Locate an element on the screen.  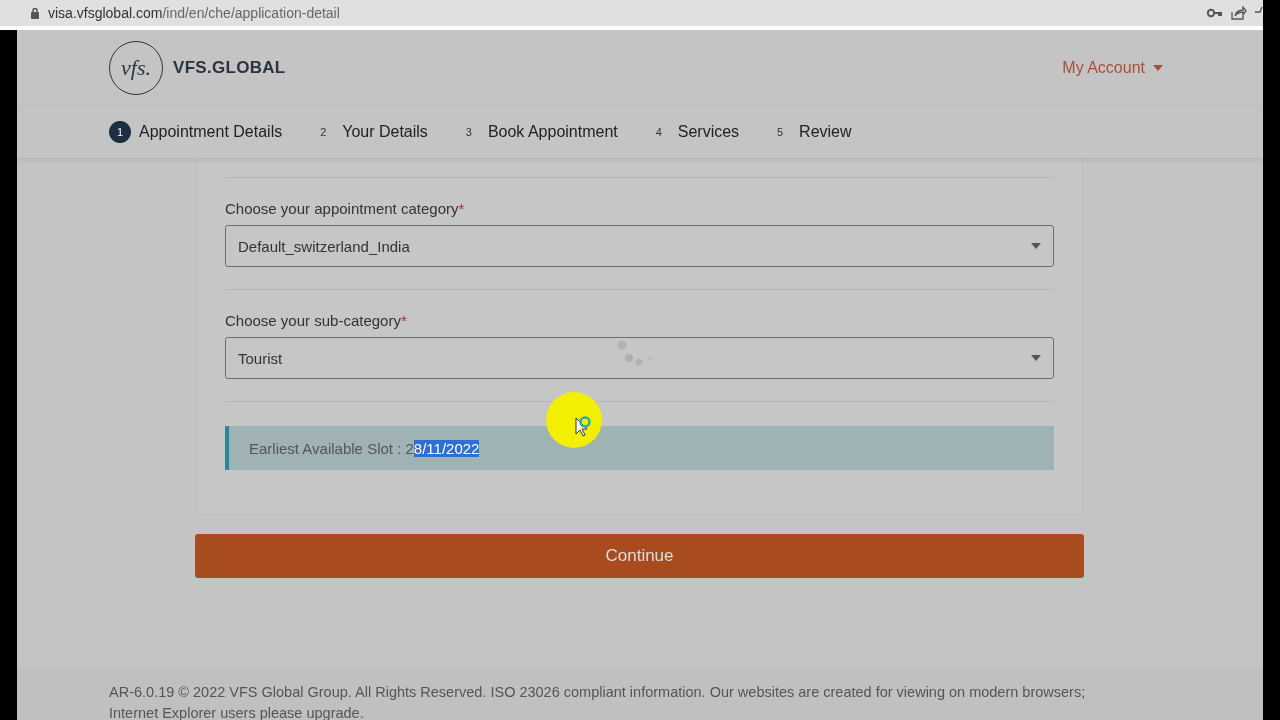
field-label: Choose your appointment category* is located at coordinates (345, 208).